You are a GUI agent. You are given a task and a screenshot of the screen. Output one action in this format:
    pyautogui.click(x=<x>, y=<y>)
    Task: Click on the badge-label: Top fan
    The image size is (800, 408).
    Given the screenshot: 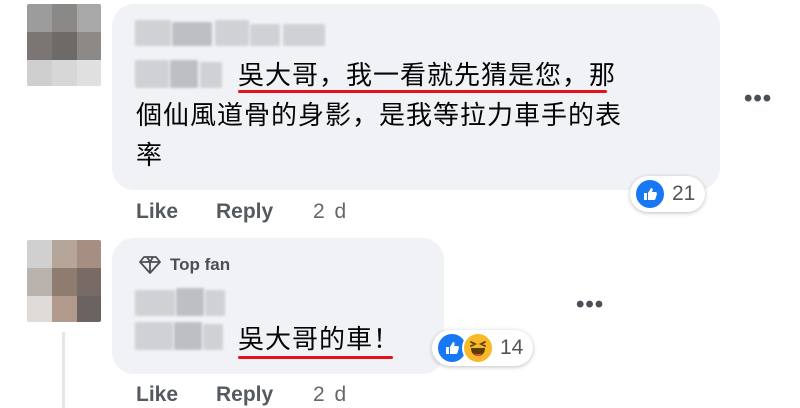 What is the action you would take?
    pyautogui.click(x=200, y=264)
    